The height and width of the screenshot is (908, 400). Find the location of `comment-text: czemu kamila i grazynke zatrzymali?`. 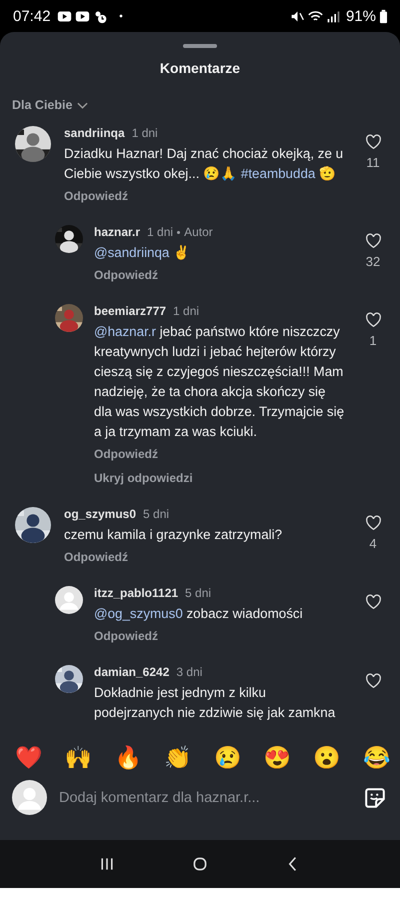

comment-text: czemu kamila i grazynke zatrzymali? is located at coordinates (174, 535).